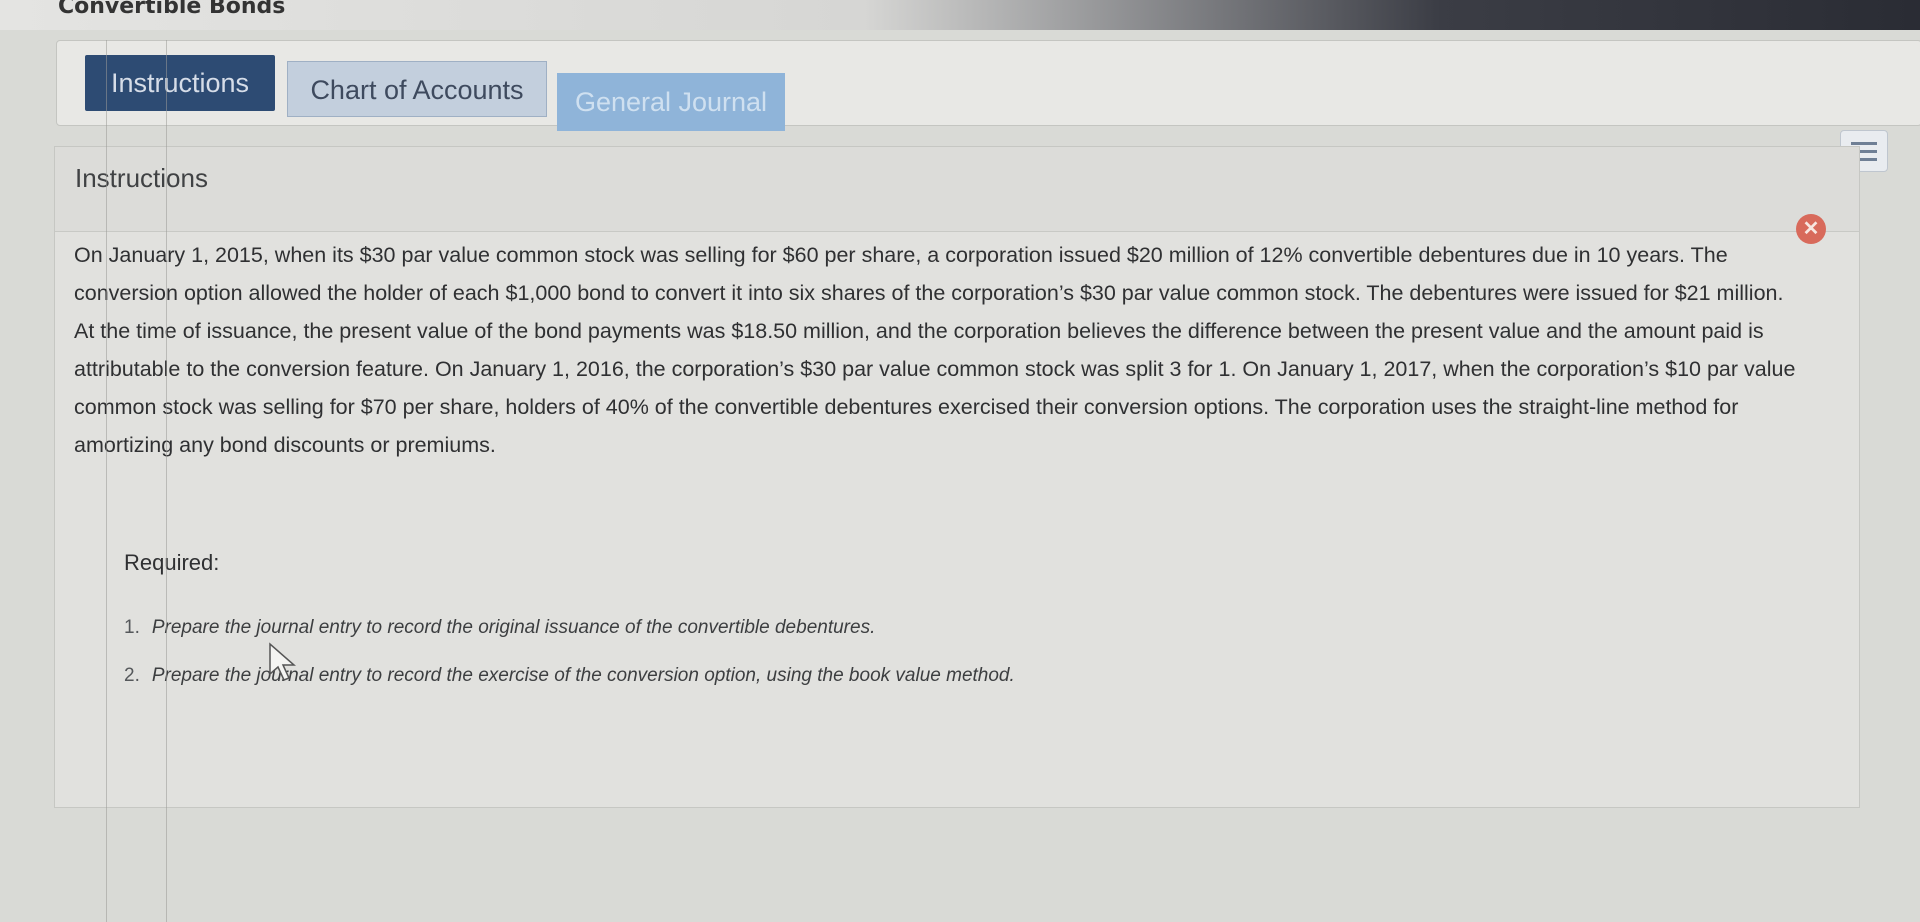 Image resolution: width=1920 pixels, height=922 pixels. I want to click on panel-heading: Instructions, so click(957, 189).